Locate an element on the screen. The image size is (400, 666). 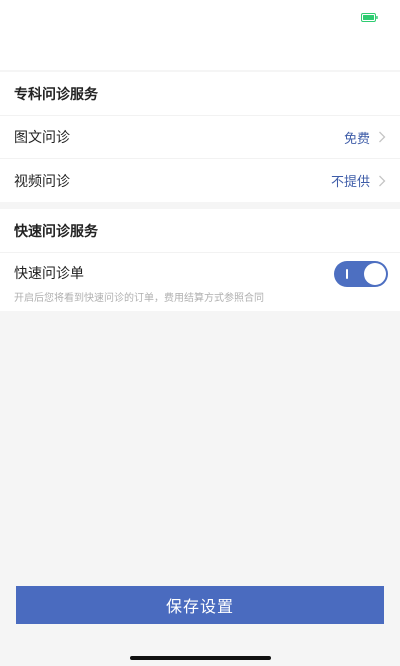
row-label: 图文问诊 is located at coordinates (42, 138).